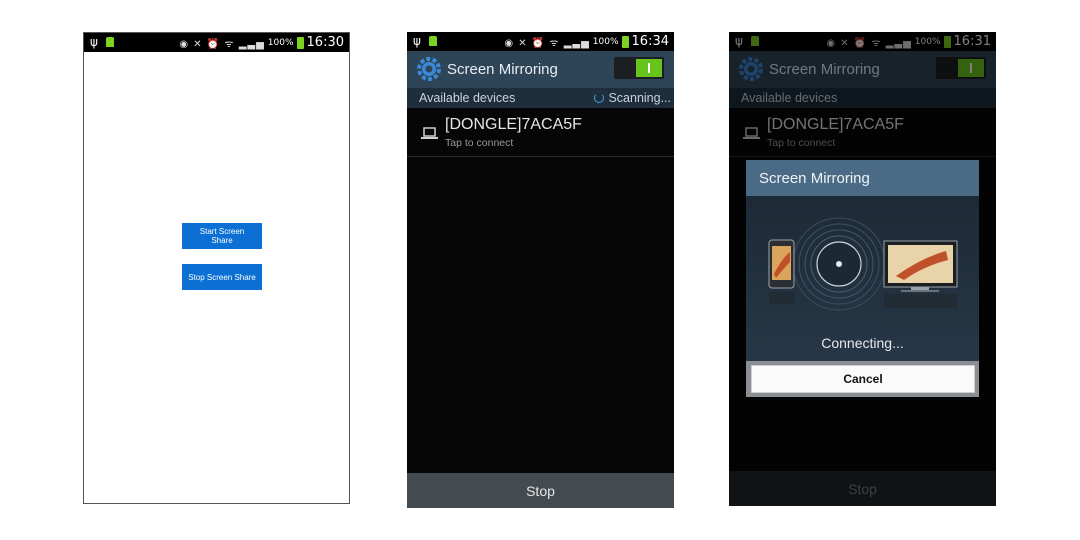  Describe the element at coordinates (920, 274) in the screenshot. I see `tv-icon` at that location.